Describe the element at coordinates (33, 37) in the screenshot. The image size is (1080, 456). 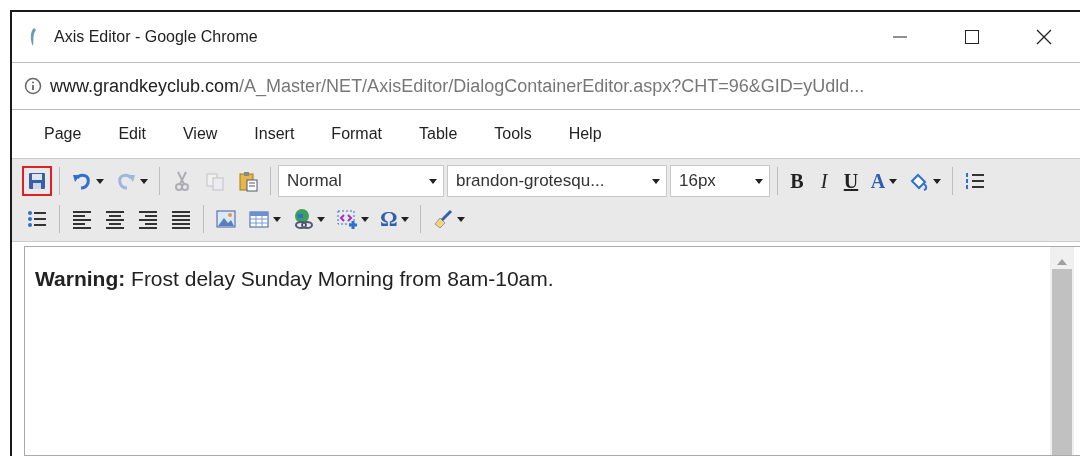
I see `app-icon` at that location.